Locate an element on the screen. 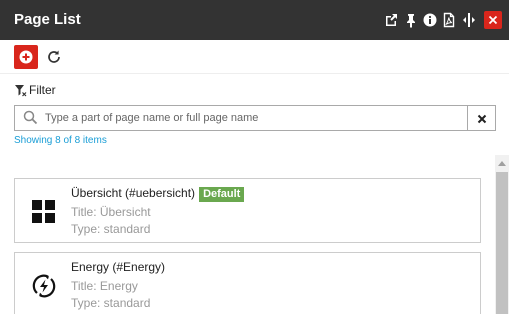  search-box is located at coordinates (241, 118).